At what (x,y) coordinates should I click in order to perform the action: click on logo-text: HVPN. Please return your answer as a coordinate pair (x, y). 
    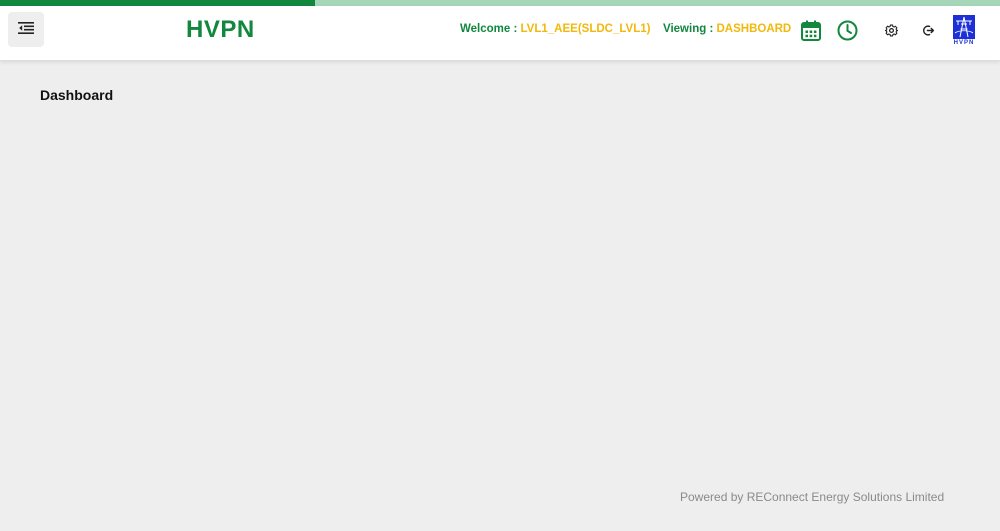
    Looking at the image, I should click on (964, 43).